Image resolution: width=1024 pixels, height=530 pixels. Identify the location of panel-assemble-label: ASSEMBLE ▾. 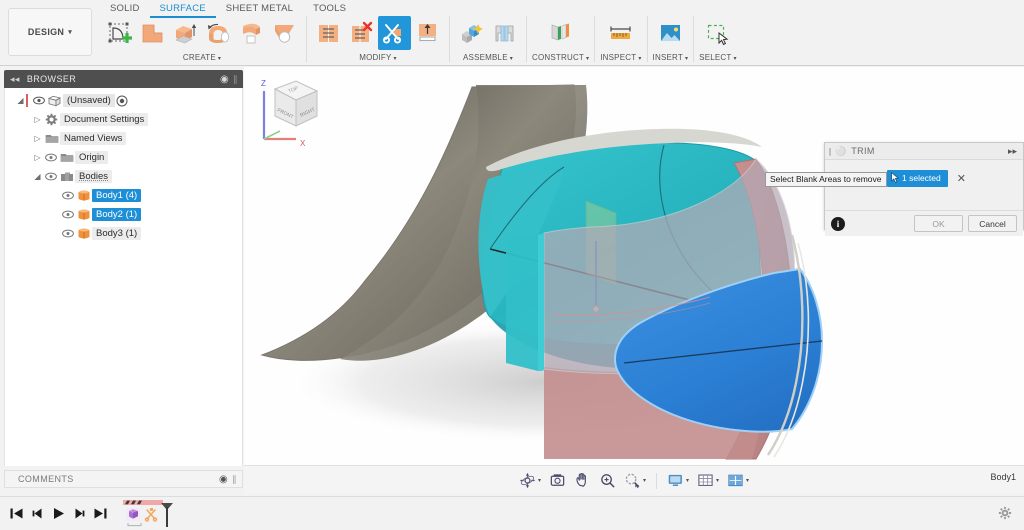
(488, 57).